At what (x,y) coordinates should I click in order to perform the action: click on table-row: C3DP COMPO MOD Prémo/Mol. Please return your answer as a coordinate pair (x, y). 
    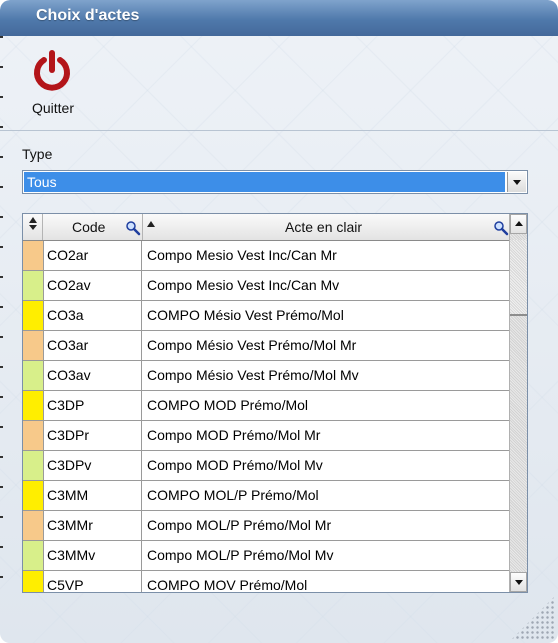
    Looking at the image, I should click on (266, 406).